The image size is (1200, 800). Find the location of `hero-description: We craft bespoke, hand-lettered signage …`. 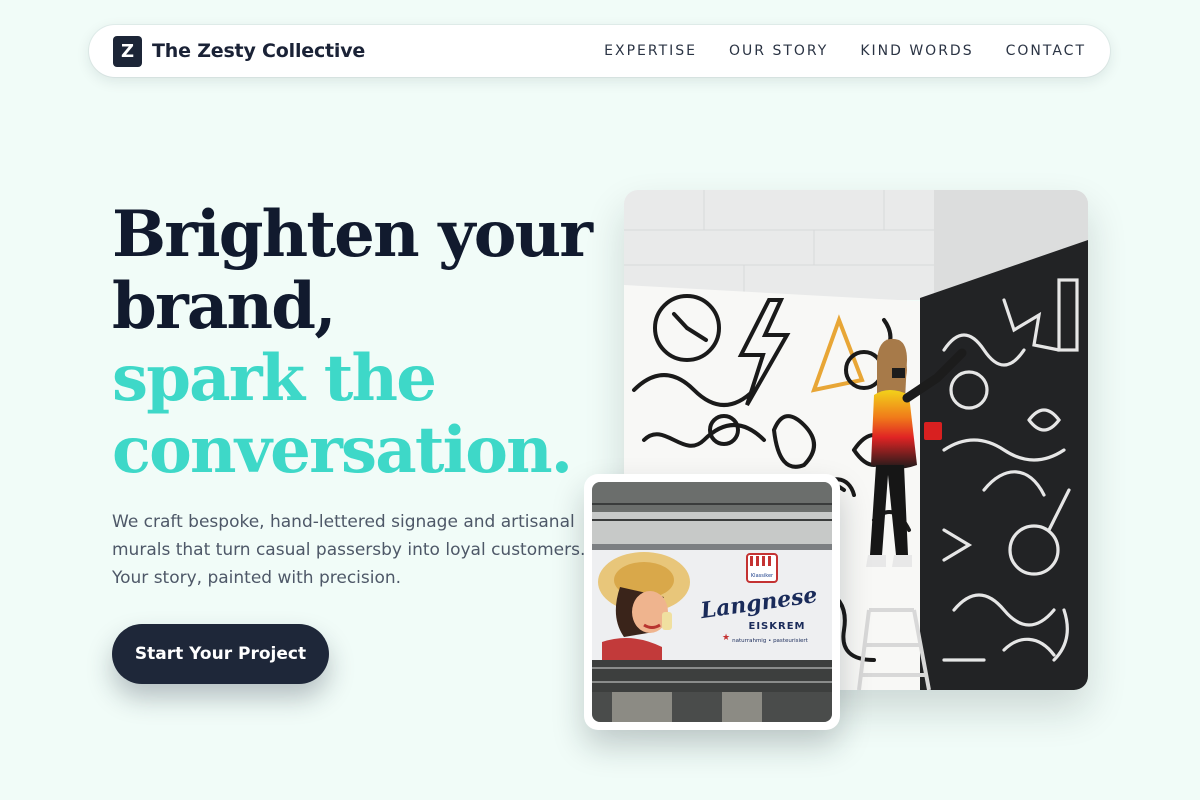

hero-description: We craft bespoke, hand-lettered signage … is located at coordinates (349, 550).